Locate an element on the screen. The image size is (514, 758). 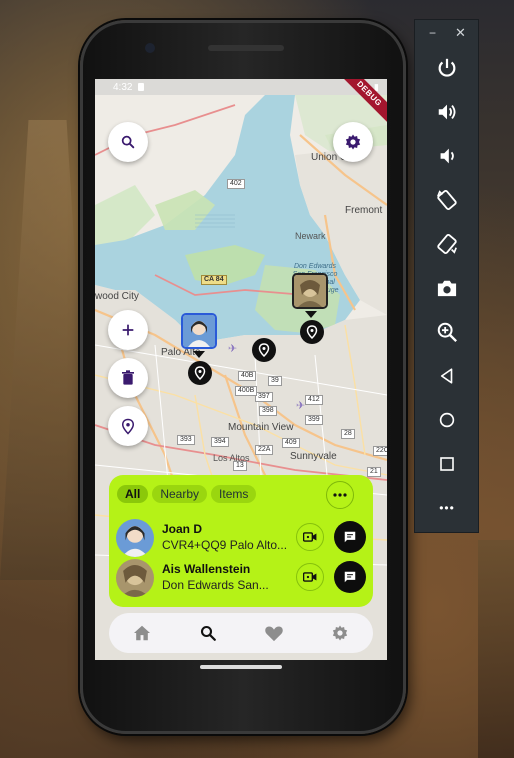
delete-button is located at coordinates (128, 378).